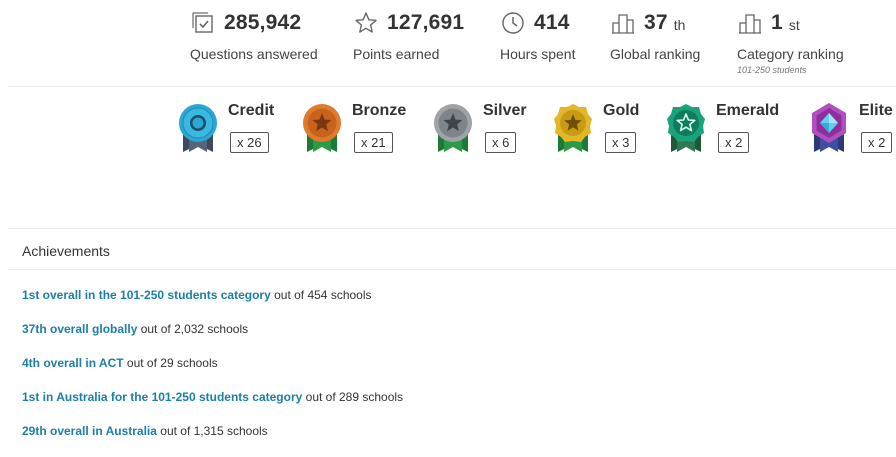  I want to click on achievement-detail: out of 1,315 schools, so click(212, 431).